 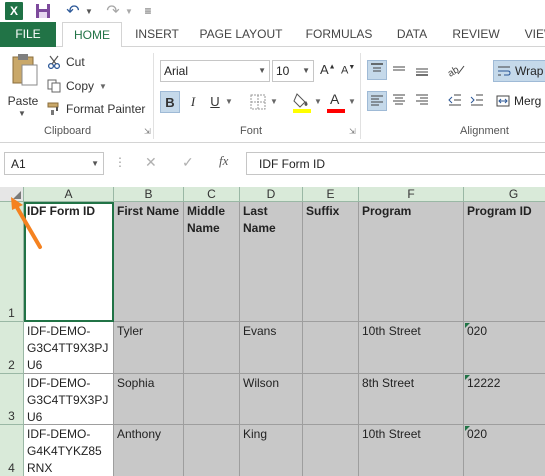 I want to click on borders-button, so click(x=258, y=102).